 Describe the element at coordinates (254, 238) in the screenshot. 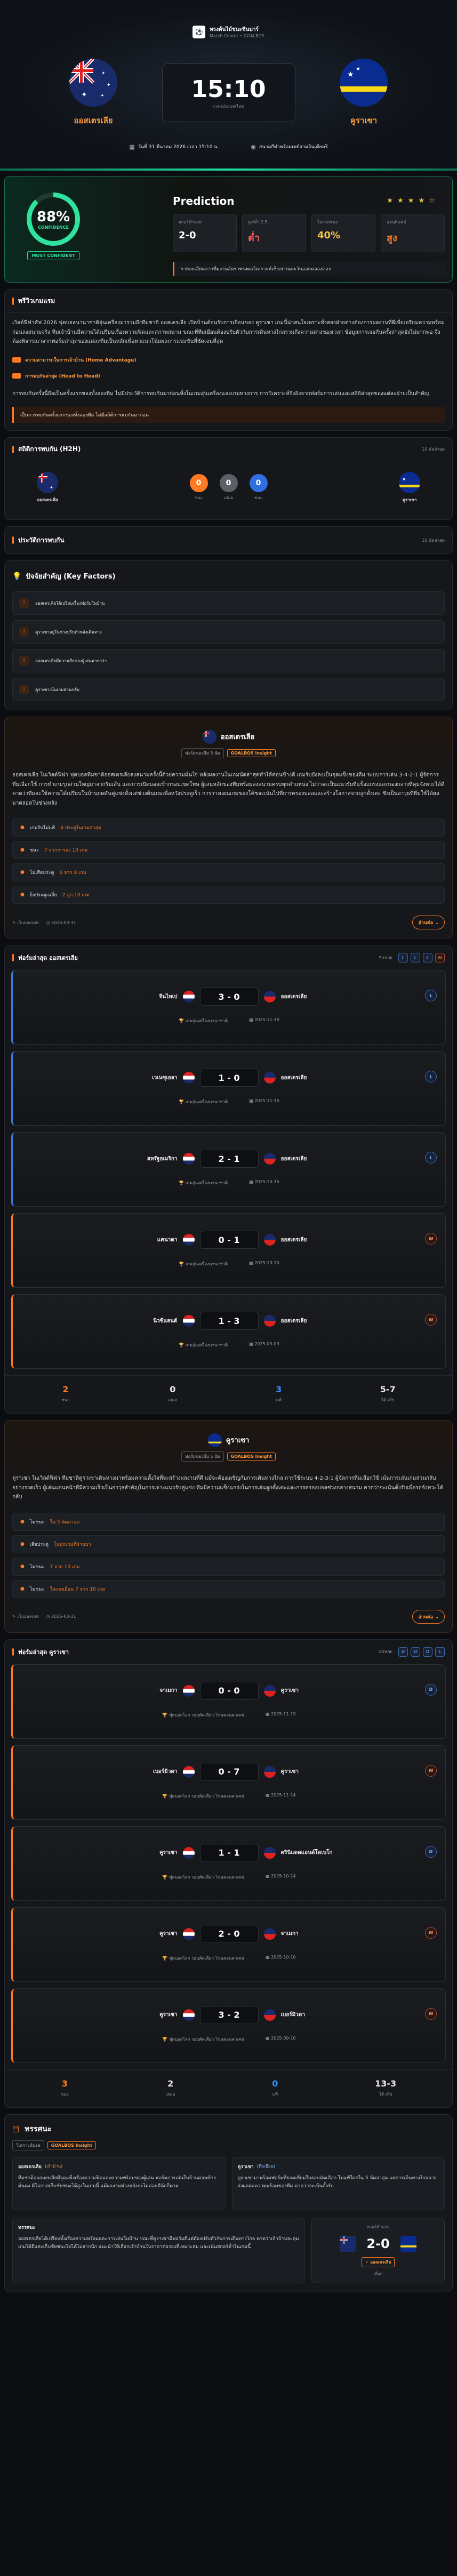

I see `prediction-stat-value: ต่ำ` at that location.